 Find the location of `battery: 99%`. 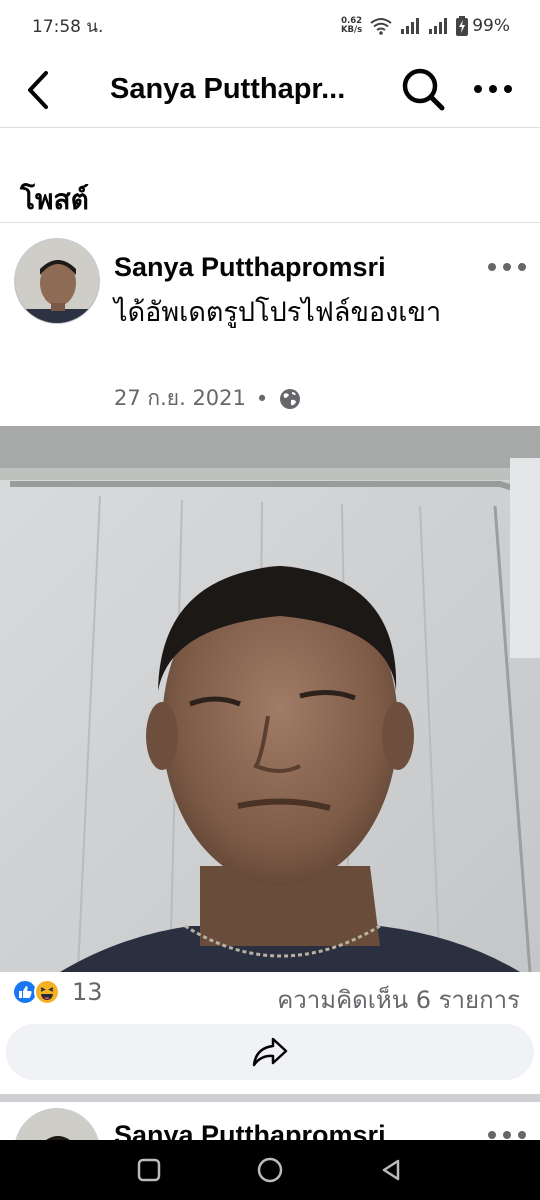

battery: 99% is located at coordinates (483, 26).